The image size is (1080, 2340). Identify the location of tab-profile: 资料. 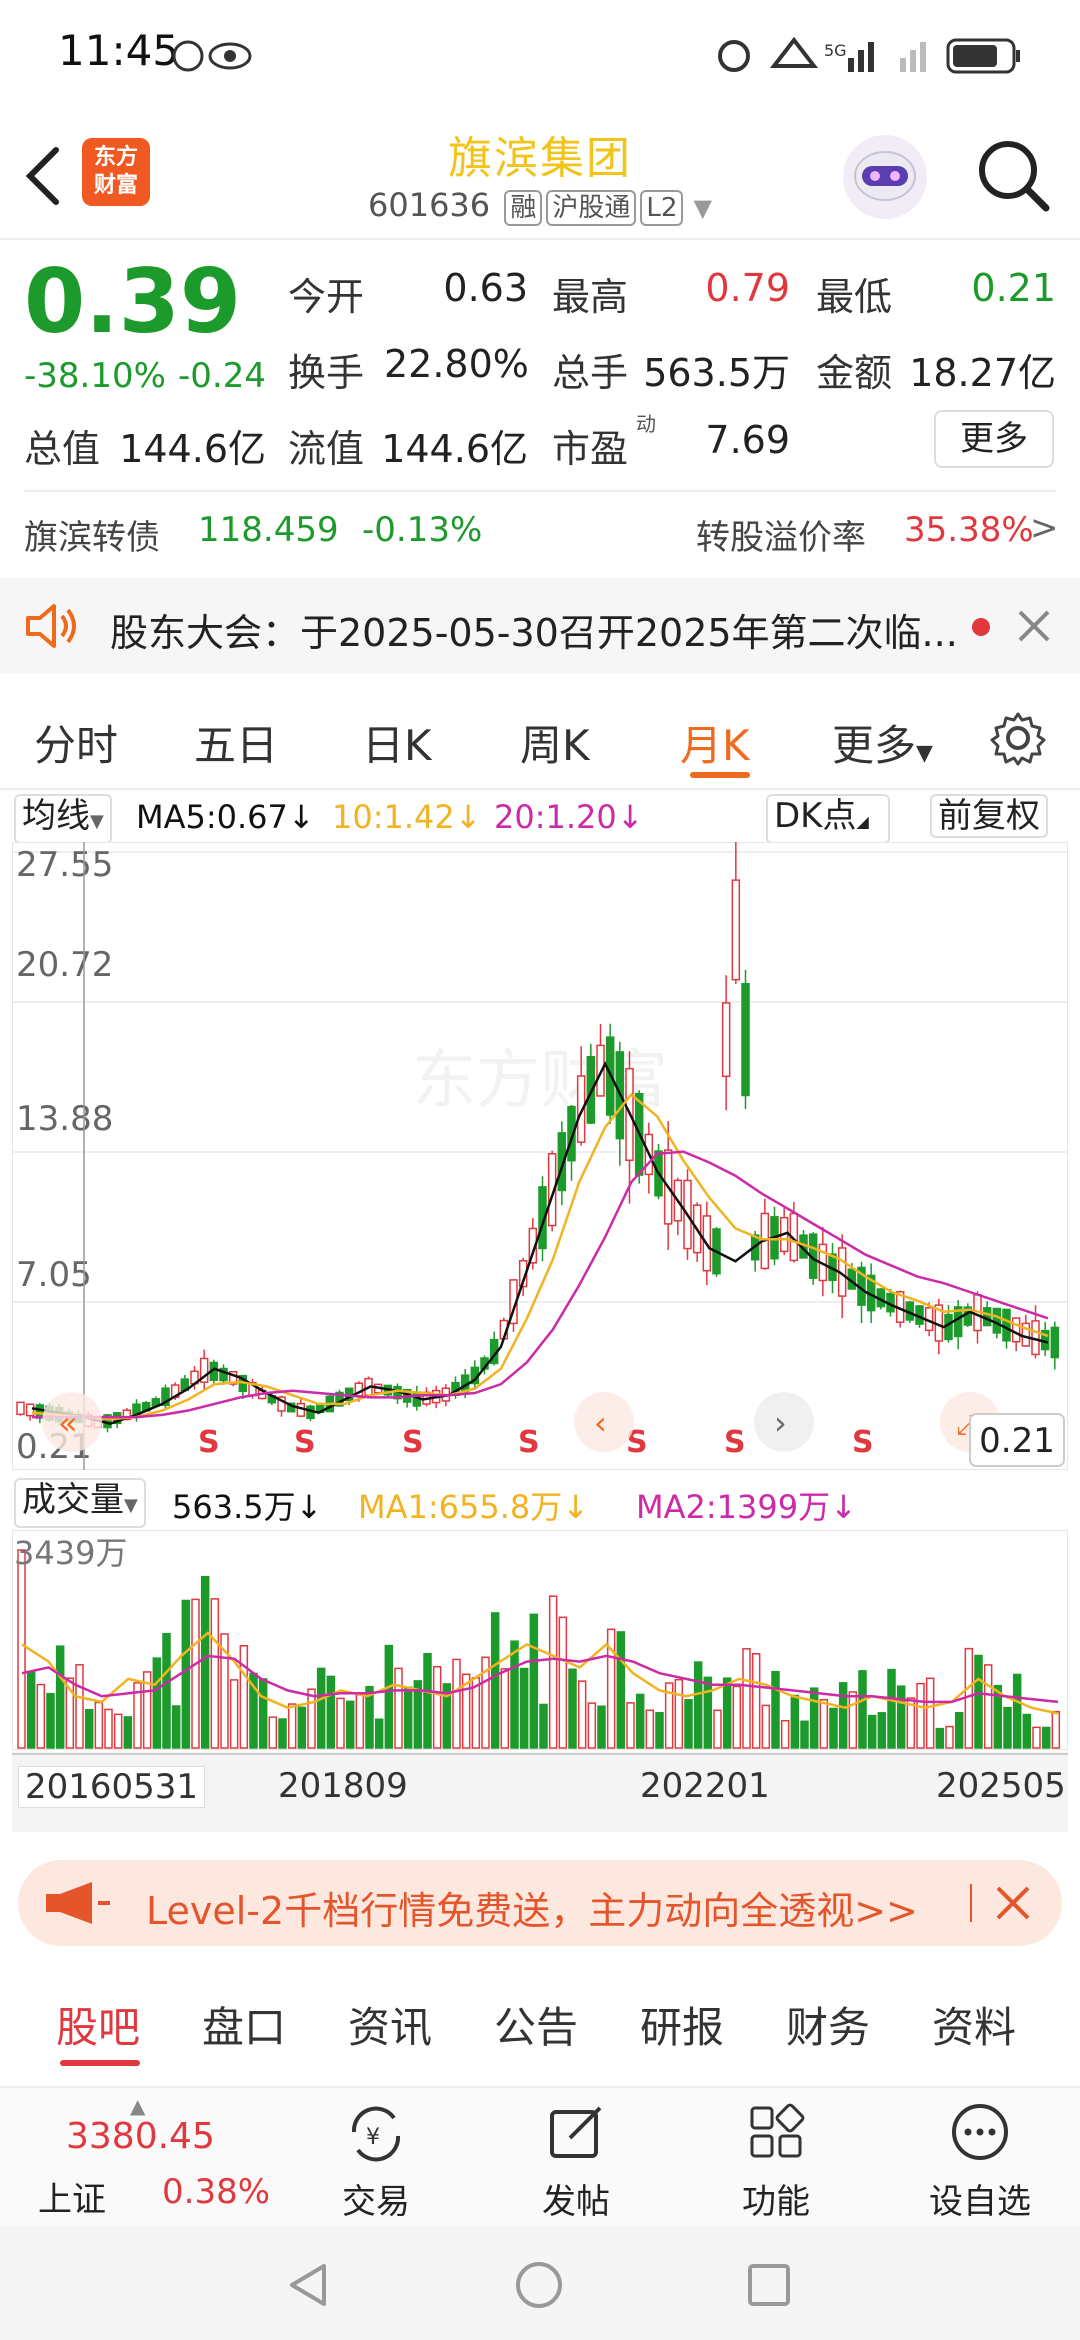
(974, 2024).